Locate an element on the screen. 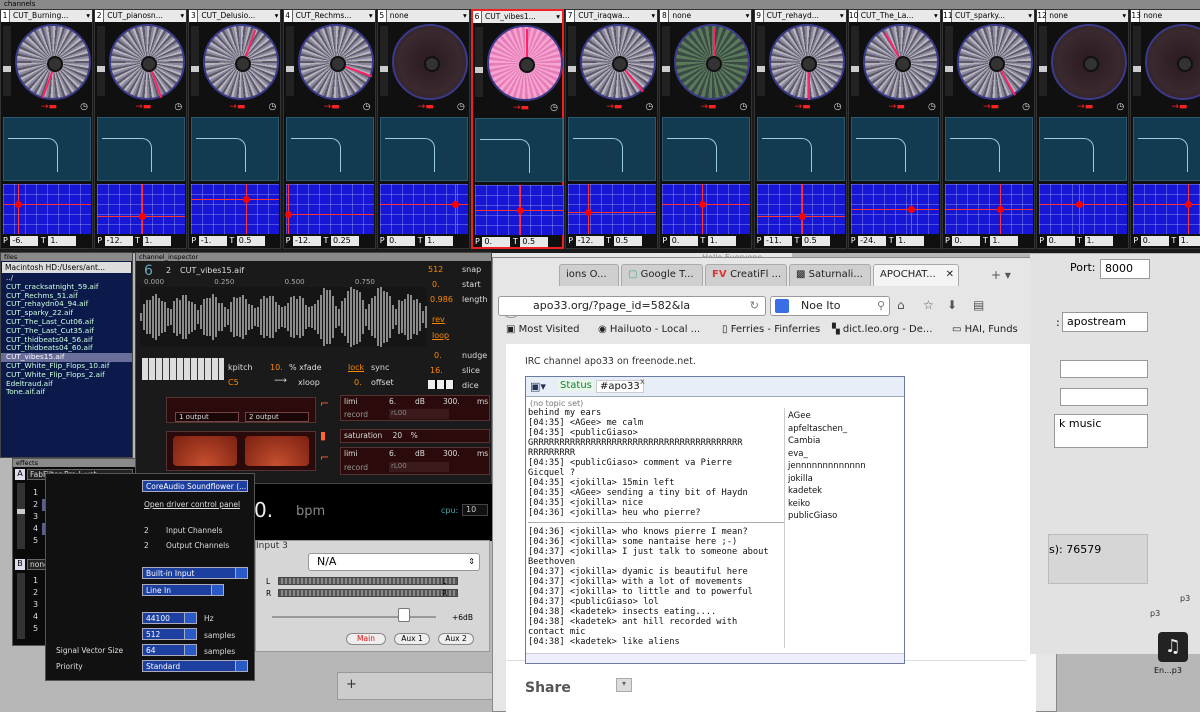 Image resolution: width=1200 pixels, height=712 pixels. addon-icon: ▤ is located at coordinates (978, 305).